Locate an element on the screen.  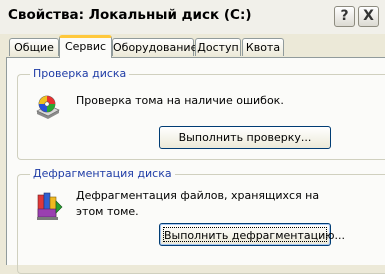
disk-check-icon is located at coordinates (48, 108).